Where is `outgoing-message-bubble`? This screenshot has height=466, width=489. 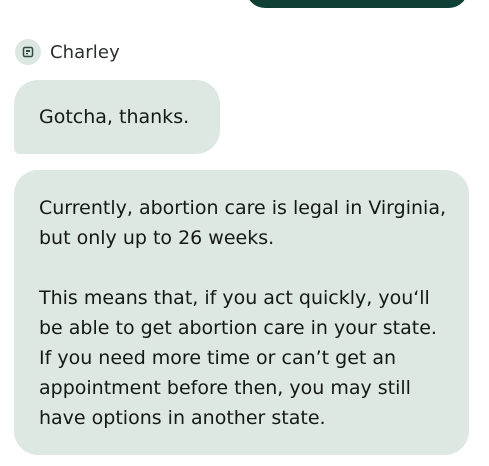 outgoing-message-bubble is located at coordinates (357, 4).